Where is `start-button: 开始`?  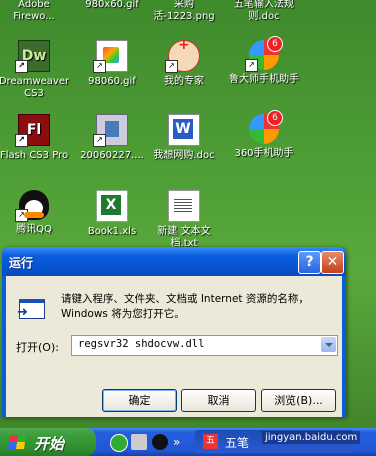 start-button: 开始 is located at coordinates (48, 442).